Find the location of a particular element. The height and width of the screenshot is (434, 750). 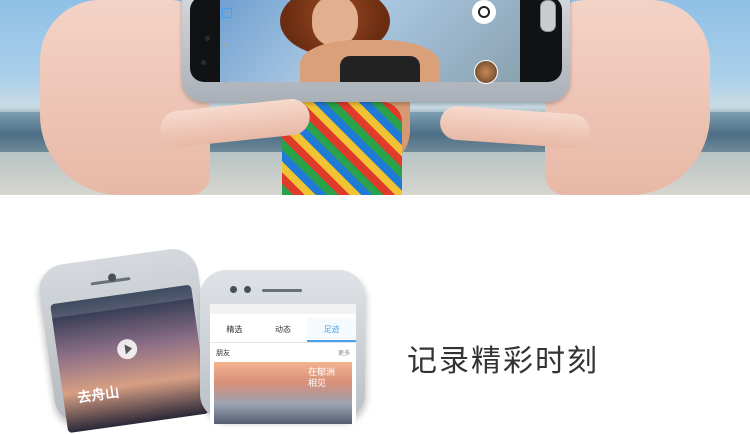

section-heading: 朋友 is located at coordinates (223, 353).